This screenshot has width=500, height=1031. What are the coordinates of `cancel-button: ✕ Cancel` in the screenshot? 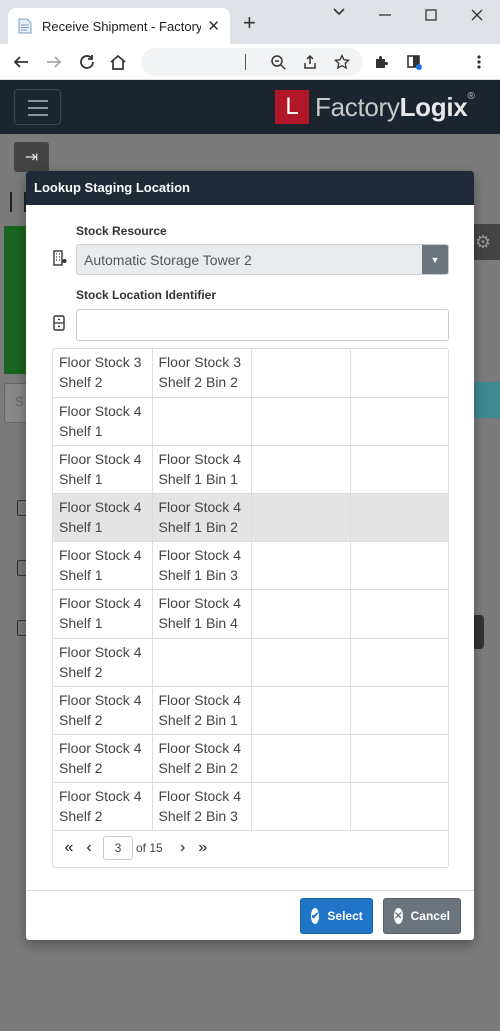 It's located at (422, 916).